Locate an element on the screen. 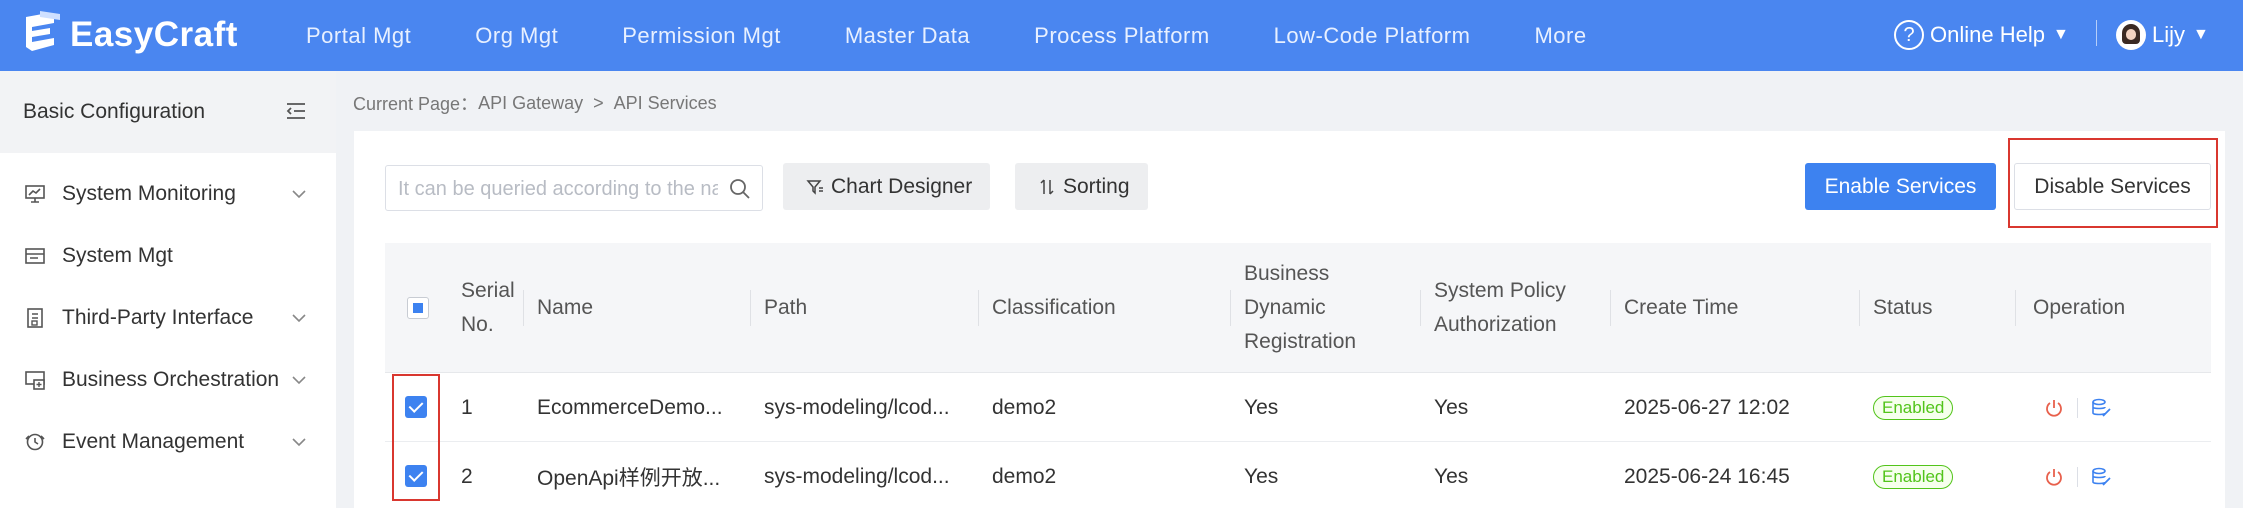 Image resolution: width=2243 pixels, height=508 pixels. user-name: Lijy is located at coordinates (2169, 34).